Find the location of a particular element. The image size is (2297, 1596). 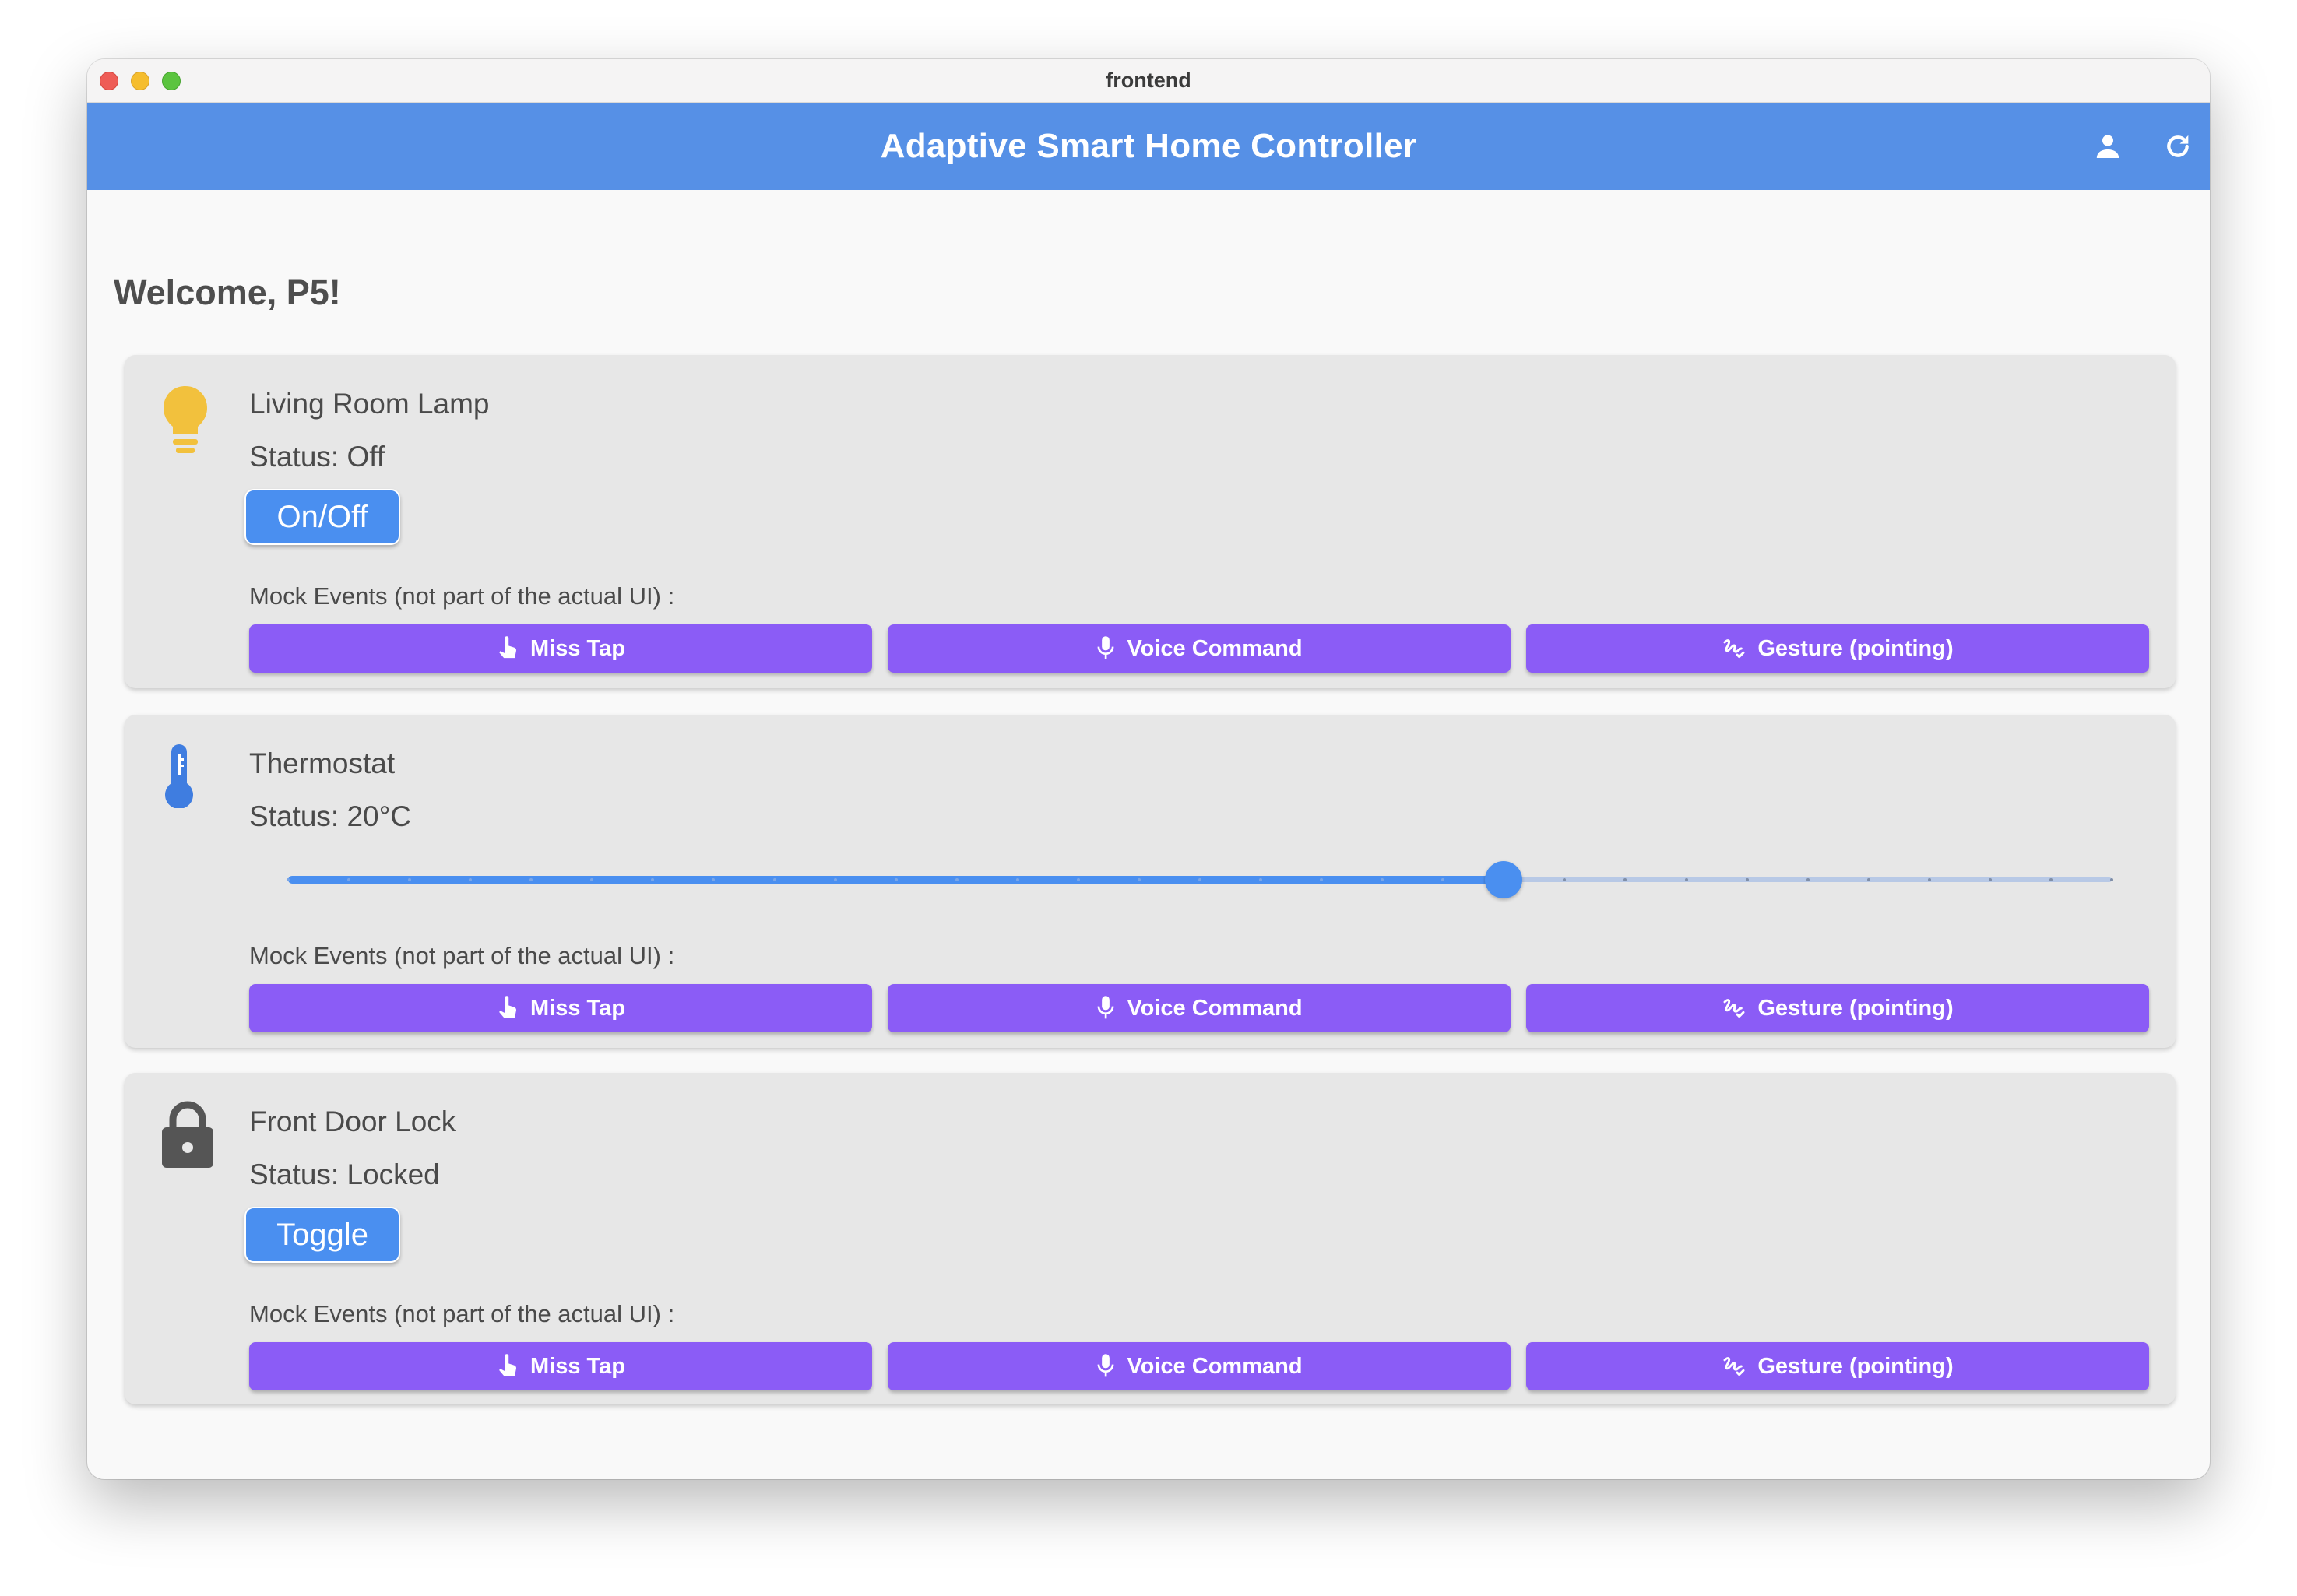

lightbulb-icon is located at coordinates (186, 419).